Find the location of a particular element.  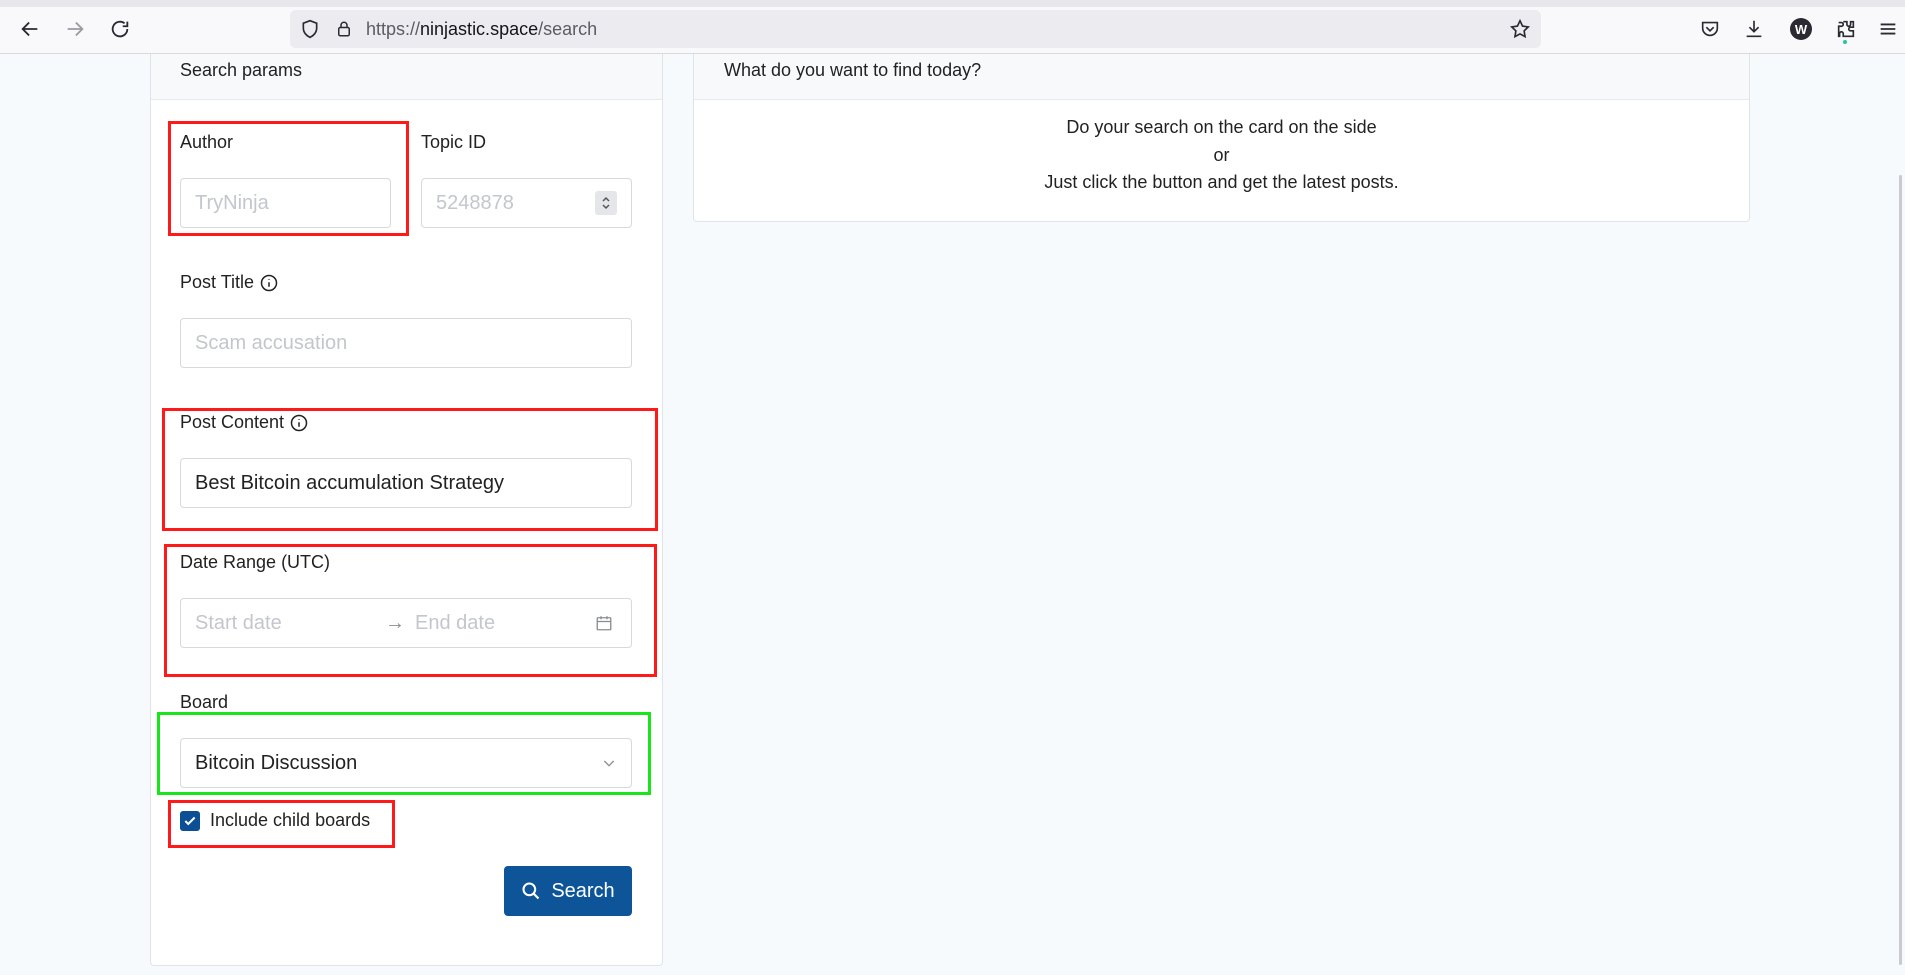

menu-icon is located at coordinates (1888, 29).